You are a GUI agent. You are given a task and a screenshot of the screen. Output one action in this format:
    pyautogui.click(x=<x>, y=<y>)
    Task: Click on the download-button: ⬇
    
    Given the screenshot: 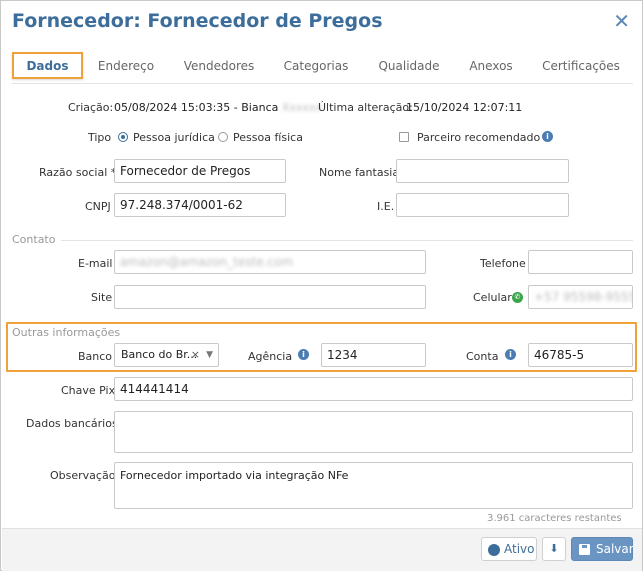 What is the action you would take?
    pyautogui.click(x=554, y=549)
    